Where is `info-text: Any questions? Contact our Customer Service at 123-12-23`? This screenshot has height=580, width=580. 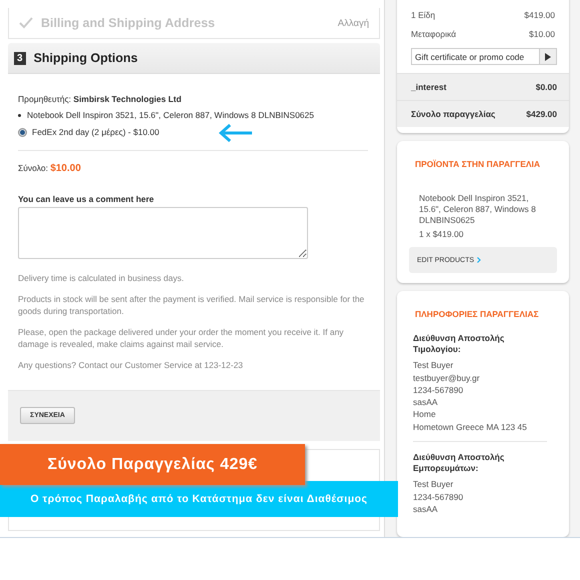 info-text: Any questions? Contact our Customer Service at 123-12-23 is located at coordinates (131, 366).